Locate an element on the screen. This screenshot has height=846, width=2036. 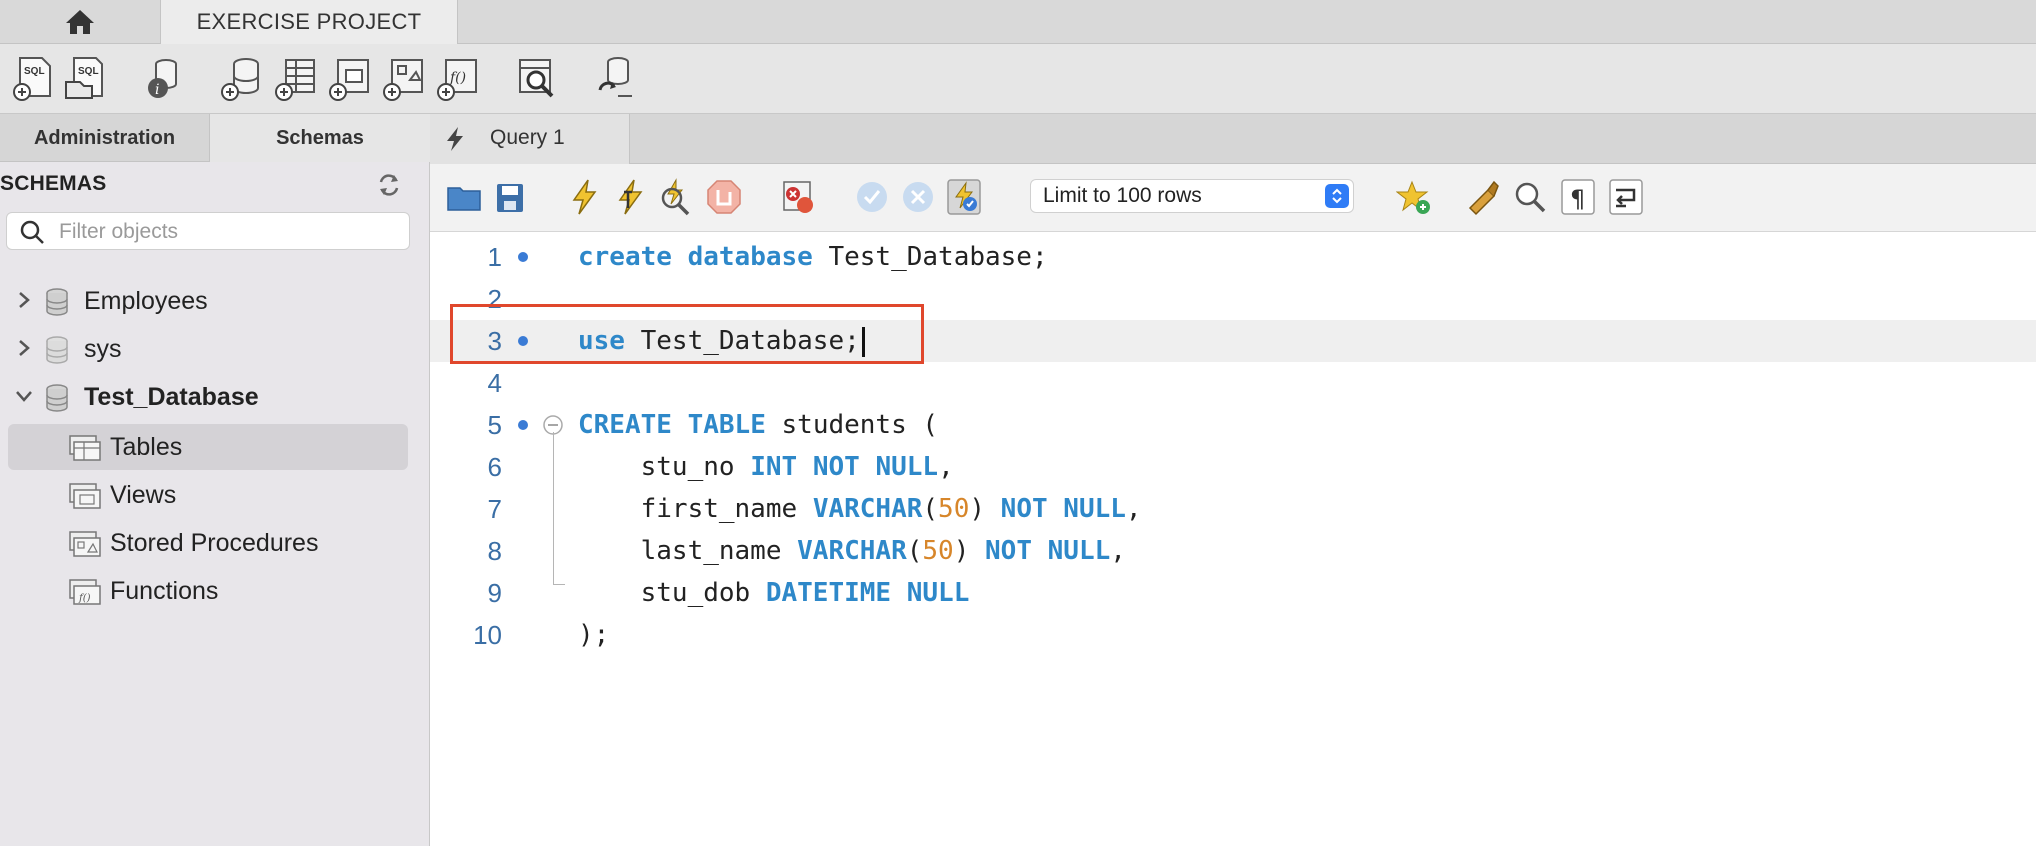
line-number: 10 is located at coordinates (487, 635).